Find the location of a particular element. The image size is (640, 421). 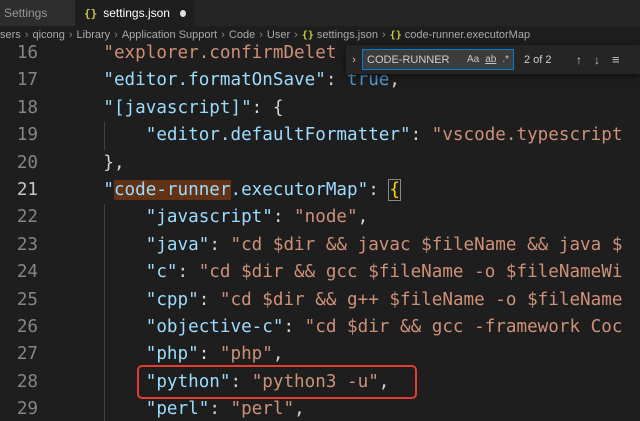

whole-word-toggle: ab is located at coordinates (490, 59).